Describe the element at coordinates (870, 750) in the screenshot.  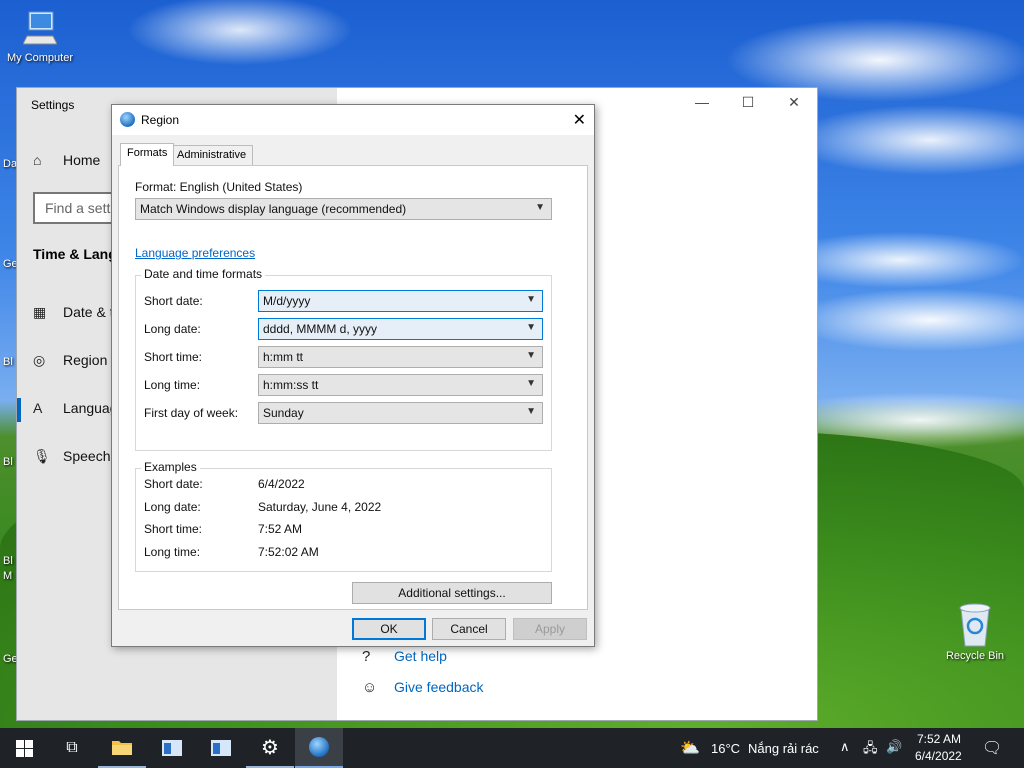
I see `network-icon: 🖧` at that location.